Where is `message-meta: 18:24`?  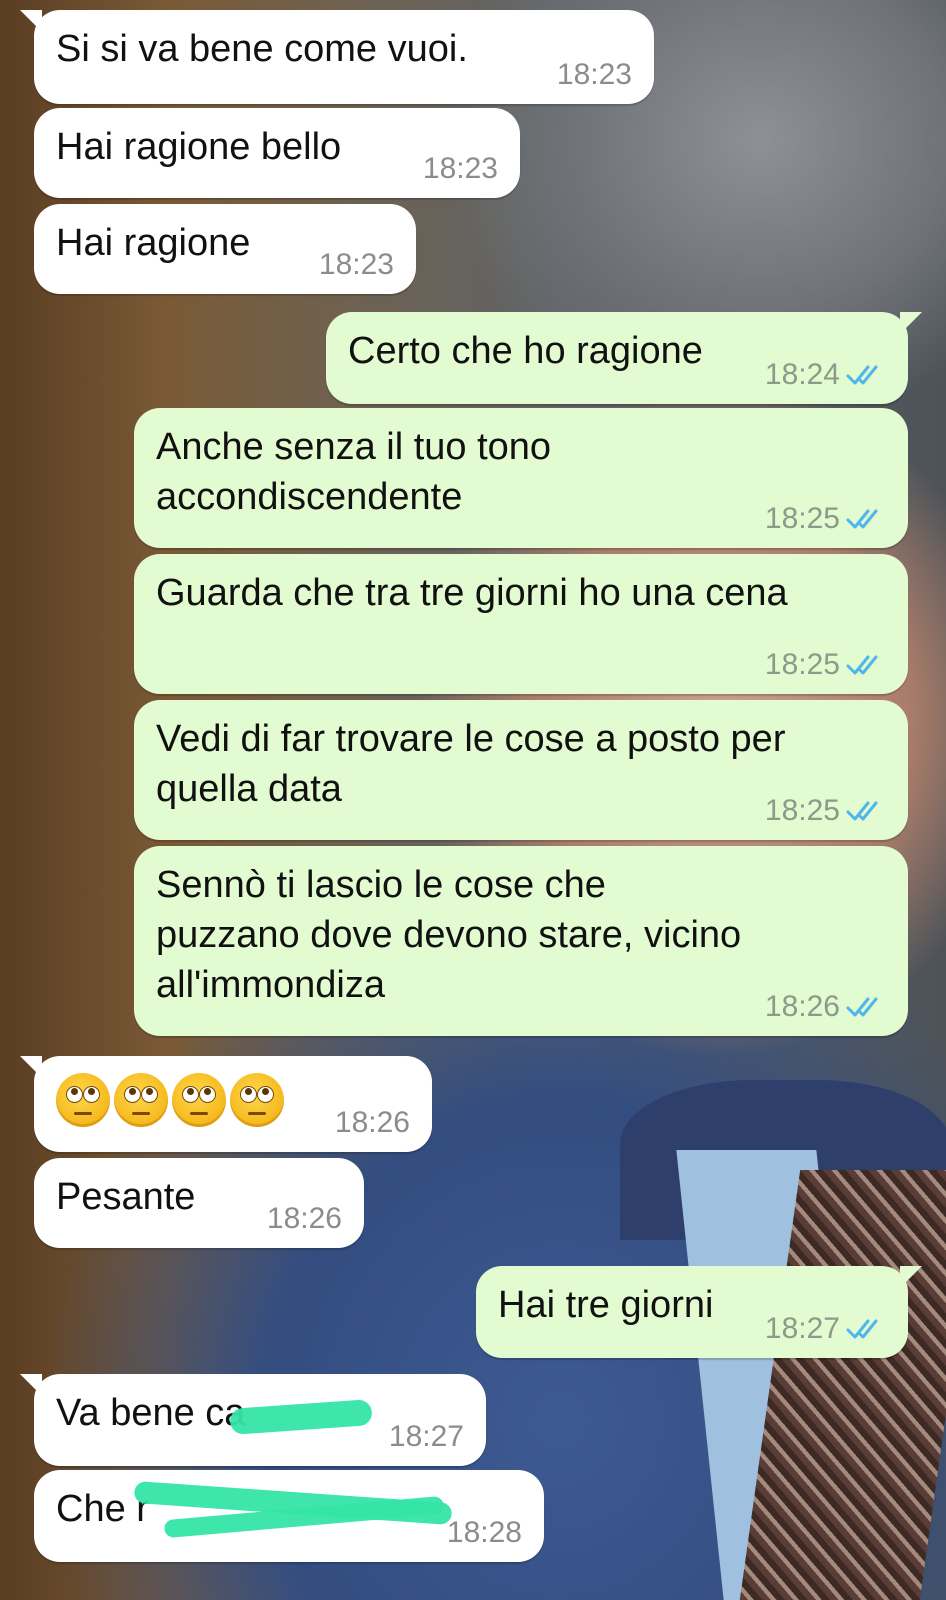 message-meta: 18:24 is located at coordinates (825, 375).